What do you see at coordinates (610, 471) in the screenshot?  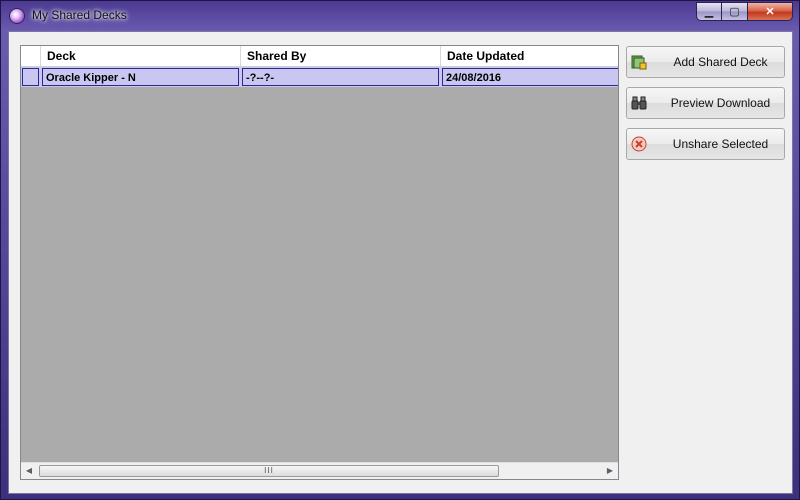 I see `scroll-right-arrow-icon: ▶` at bounding box center [610, 471].